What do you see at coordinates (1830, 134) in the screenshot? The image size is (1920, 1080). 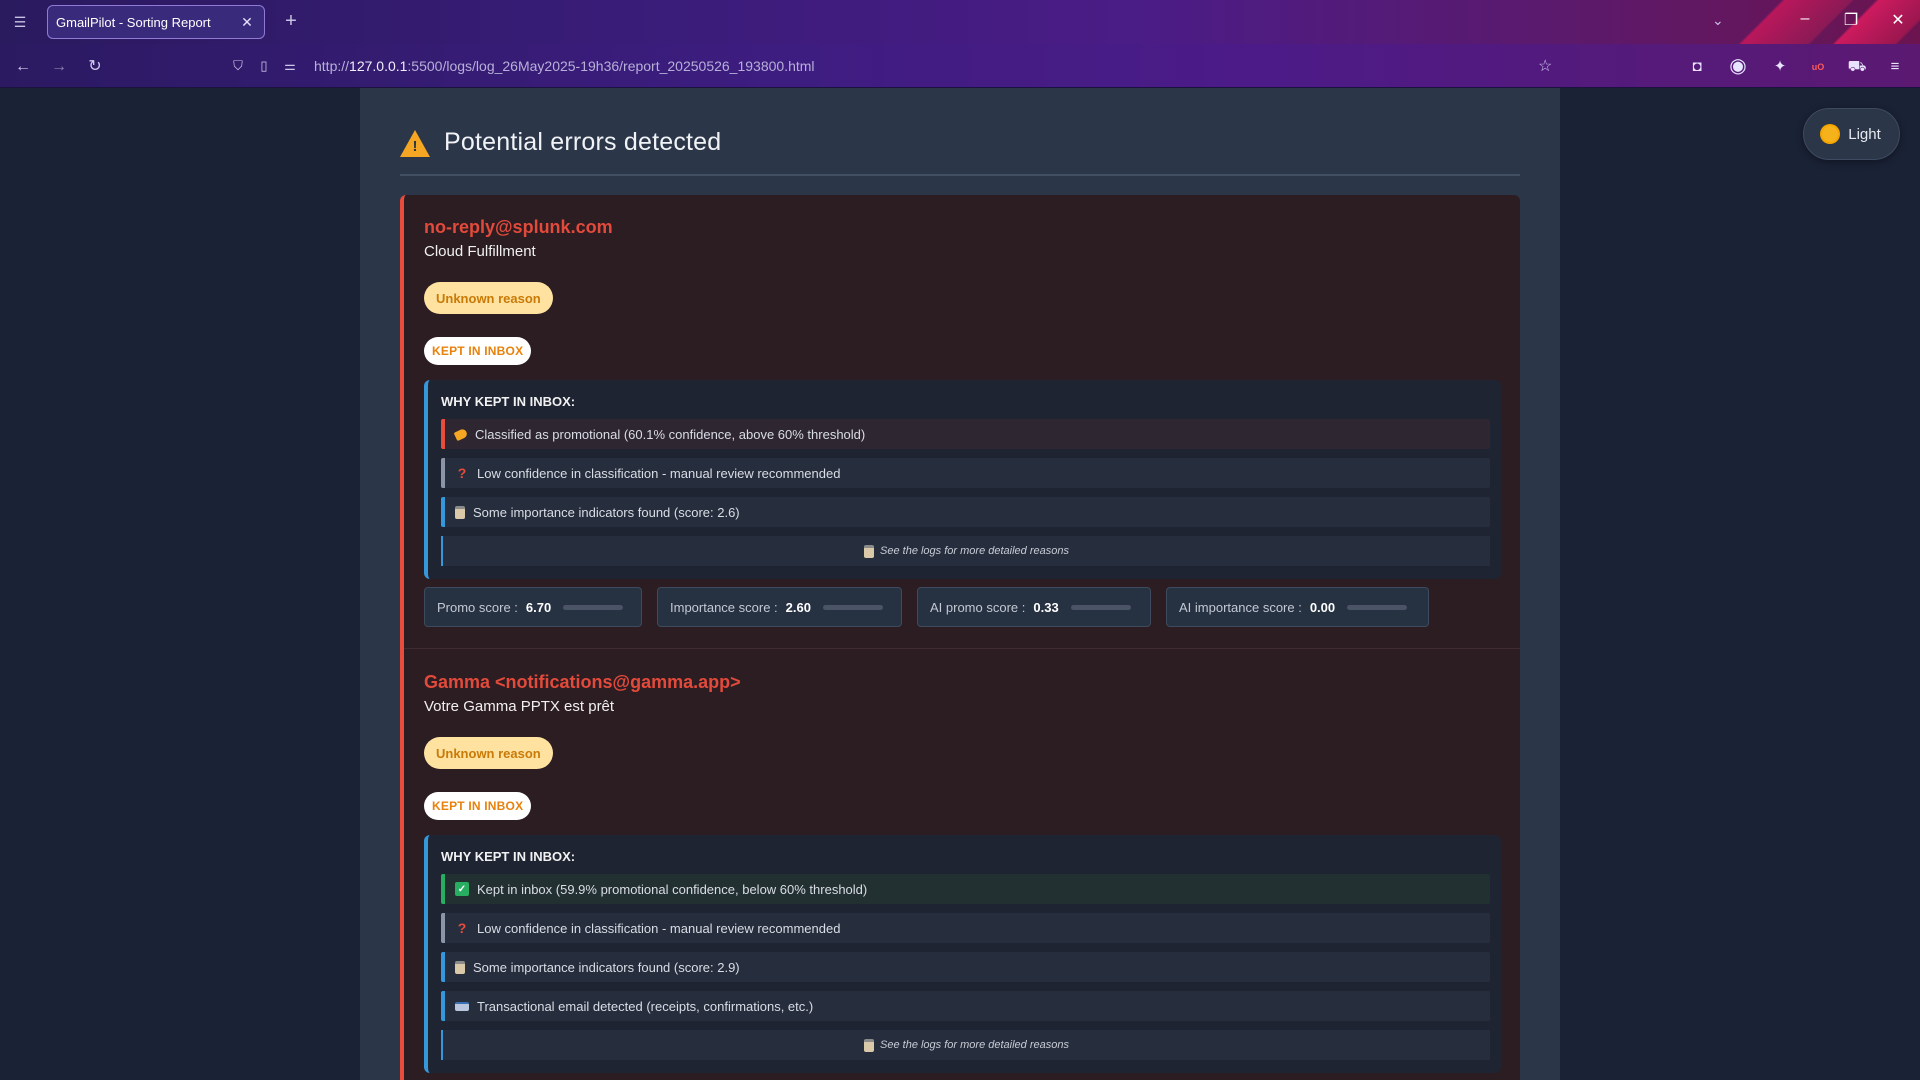 I see `sun-icon` at bounding box center [1830, 134].